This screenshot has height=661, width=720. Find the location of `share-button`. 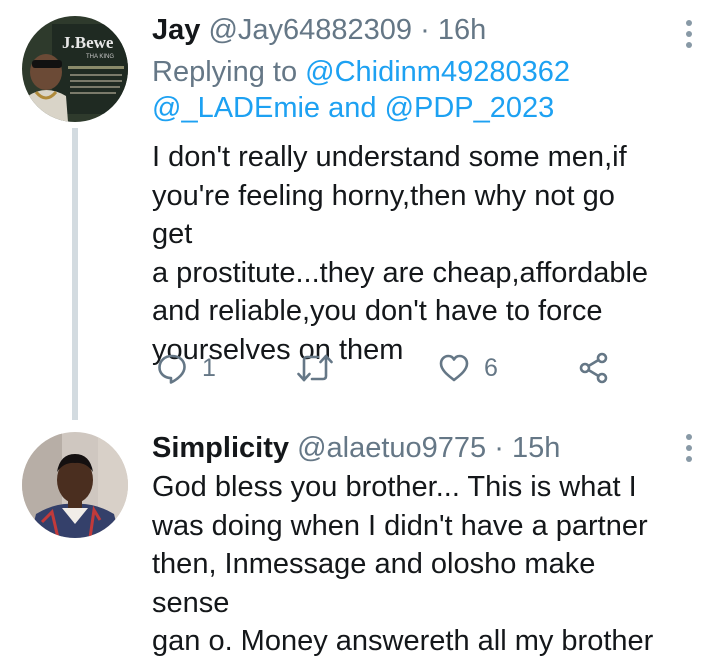

share-button is located at coordinates (594, 368).